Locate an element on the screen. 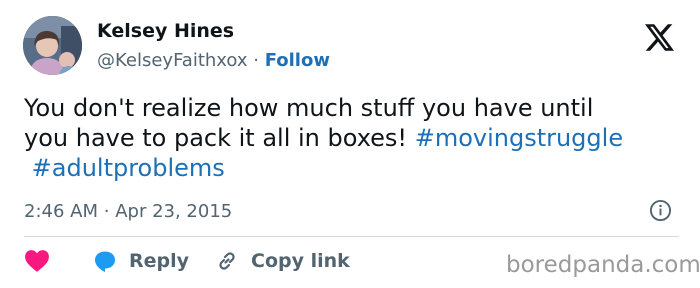 Image resolution: width=700 pixels, height=288 pixels. reply-bubble-icon is located at coordinates (105, 261).